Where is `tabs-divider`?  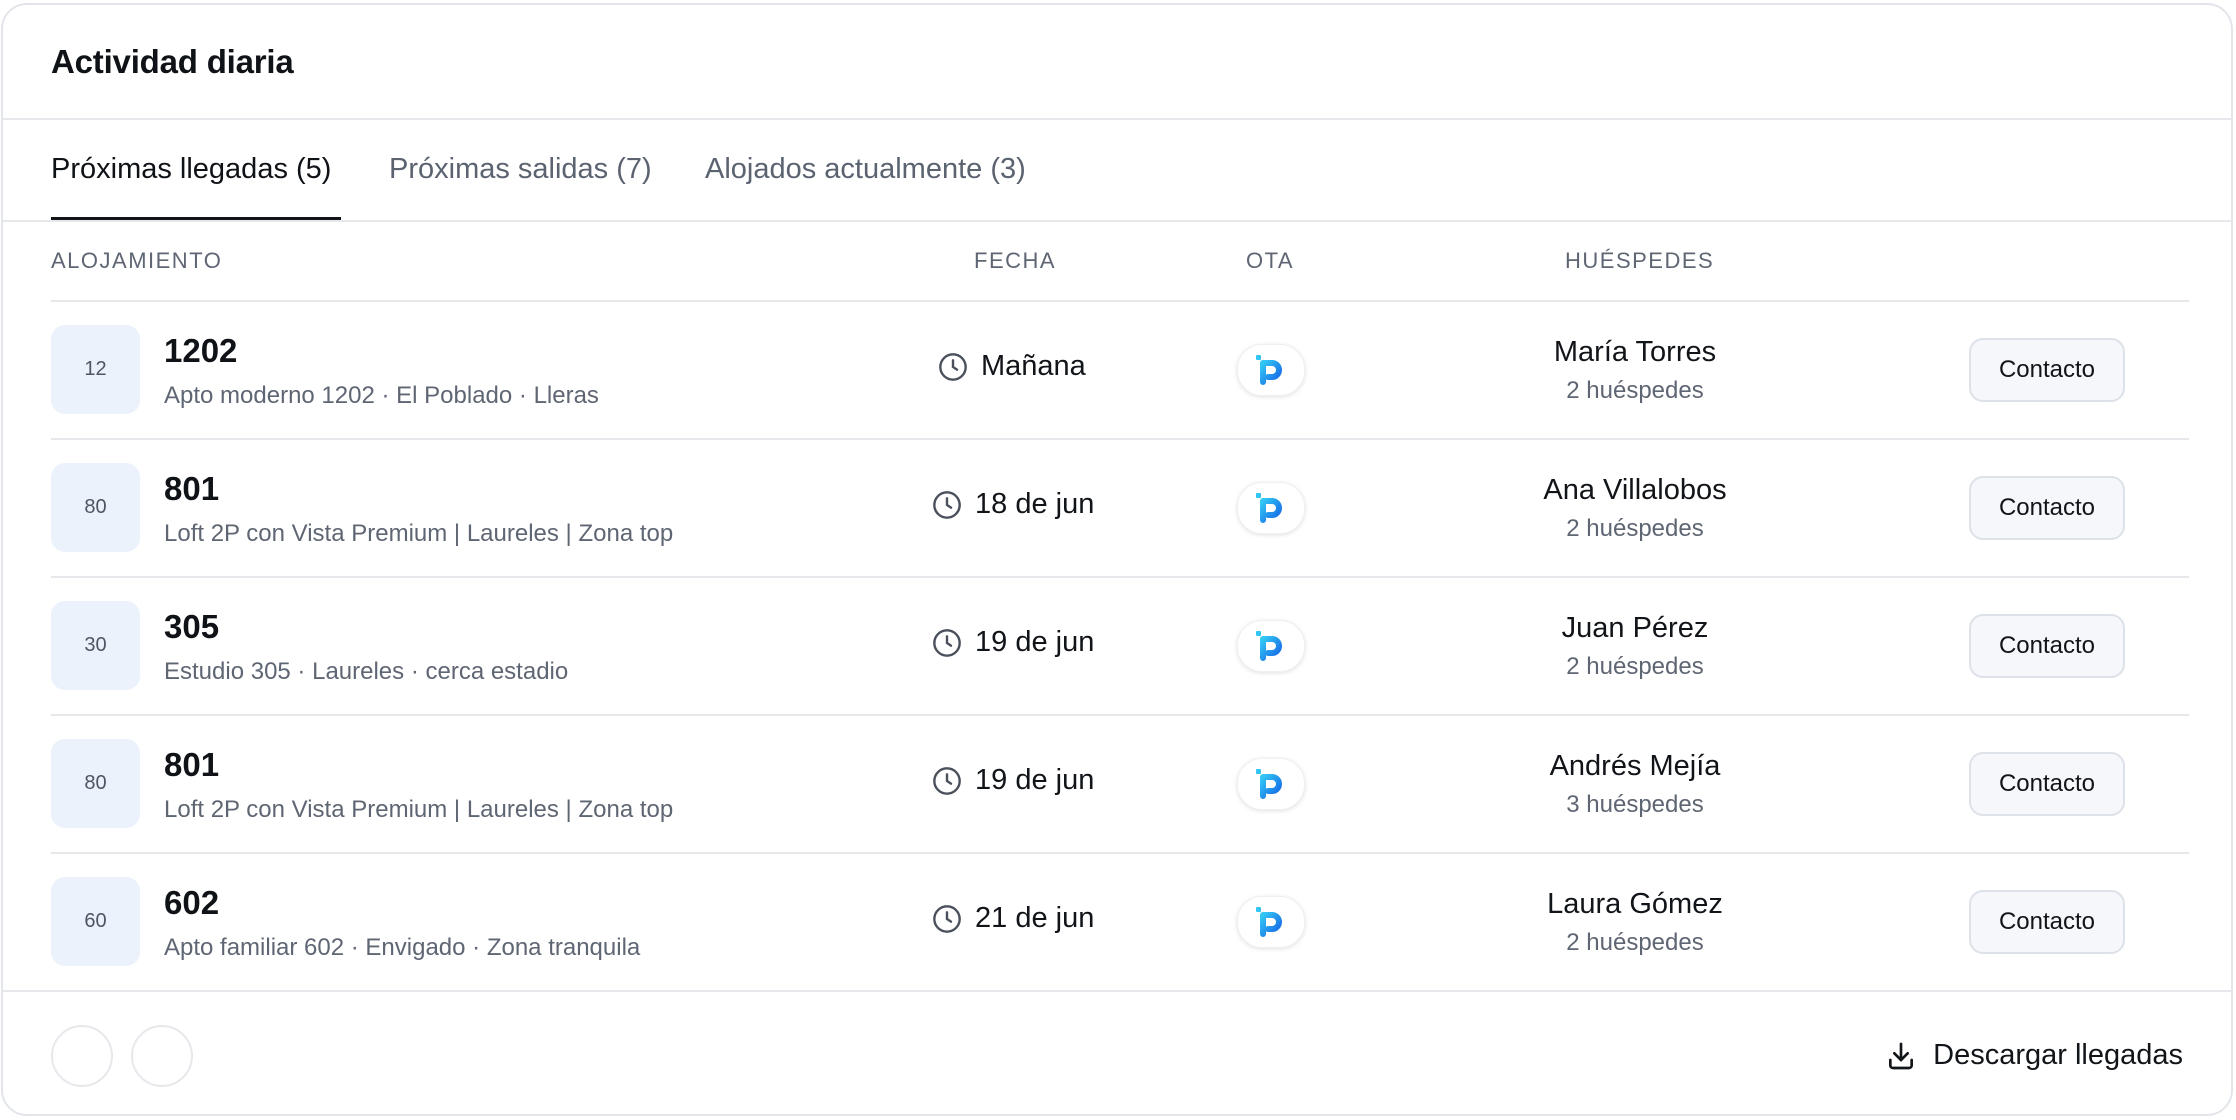 tabs-divider is located at coordinates (1117, 221).